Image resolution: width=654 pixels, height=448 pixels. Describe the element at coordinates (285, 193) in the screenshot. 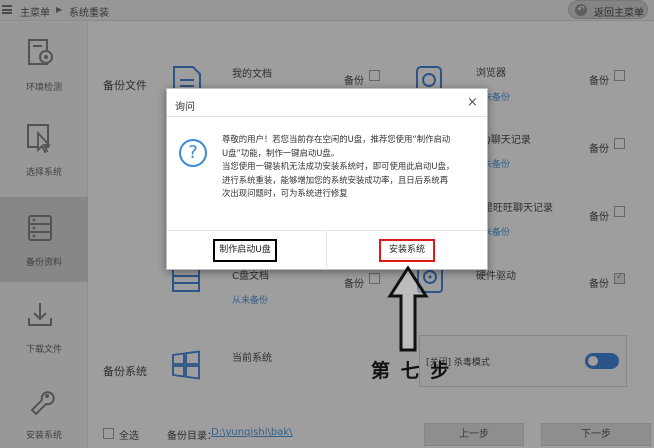

I see `dialog-message-line: 次出现问题时，可为系统进行修复` at that location.